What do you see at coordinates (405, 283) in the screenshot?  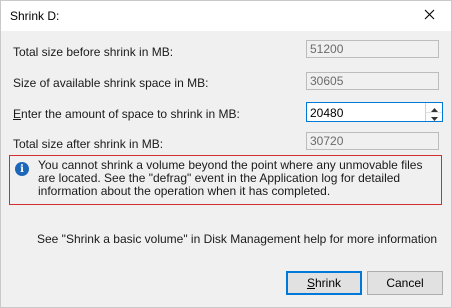 I see `cancel-button: Cancel` at bounding box center [405, 283].